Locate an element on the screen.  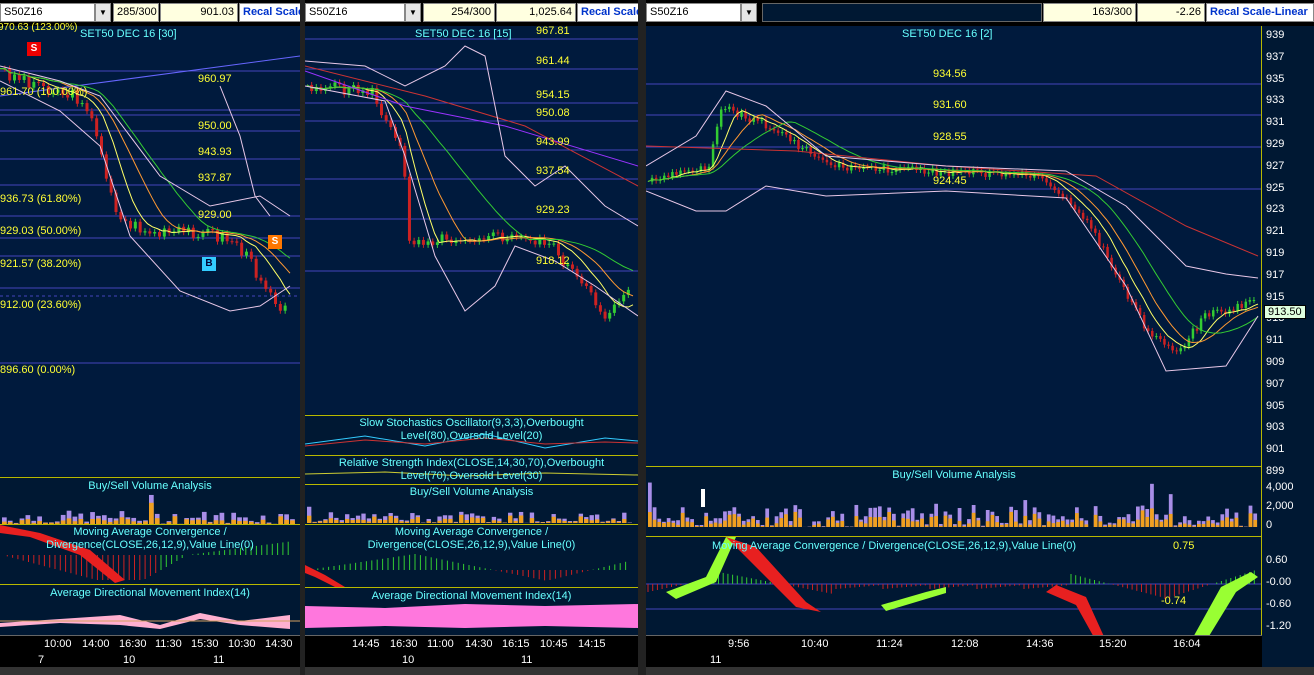
recal-scale-button: Recal Scale-Linear is located at coordinates (1260, 12).